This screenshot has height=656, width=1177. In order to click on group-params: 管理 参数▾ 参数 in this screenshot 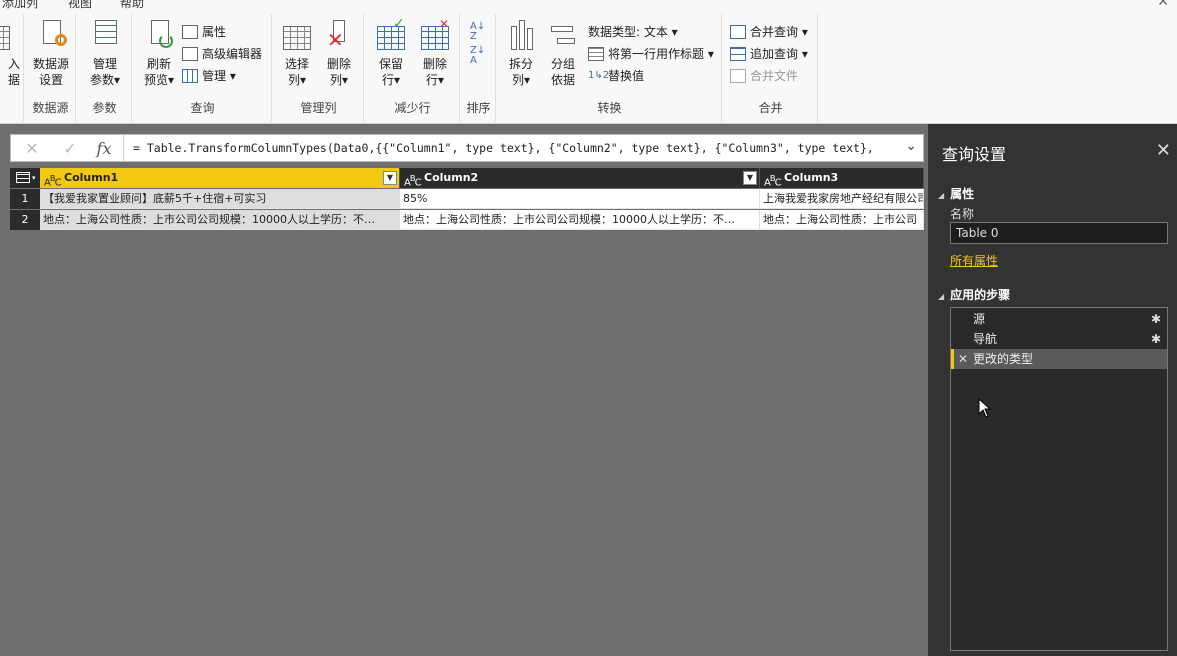, I will do `click(105, 68)`.